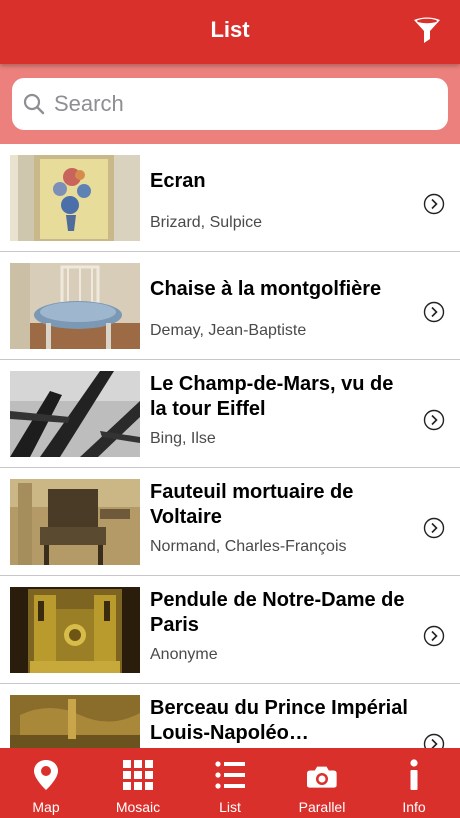 This screenshot has width=460, height=818. I want to click on tab-label: Mosaic, so click(138, 807).